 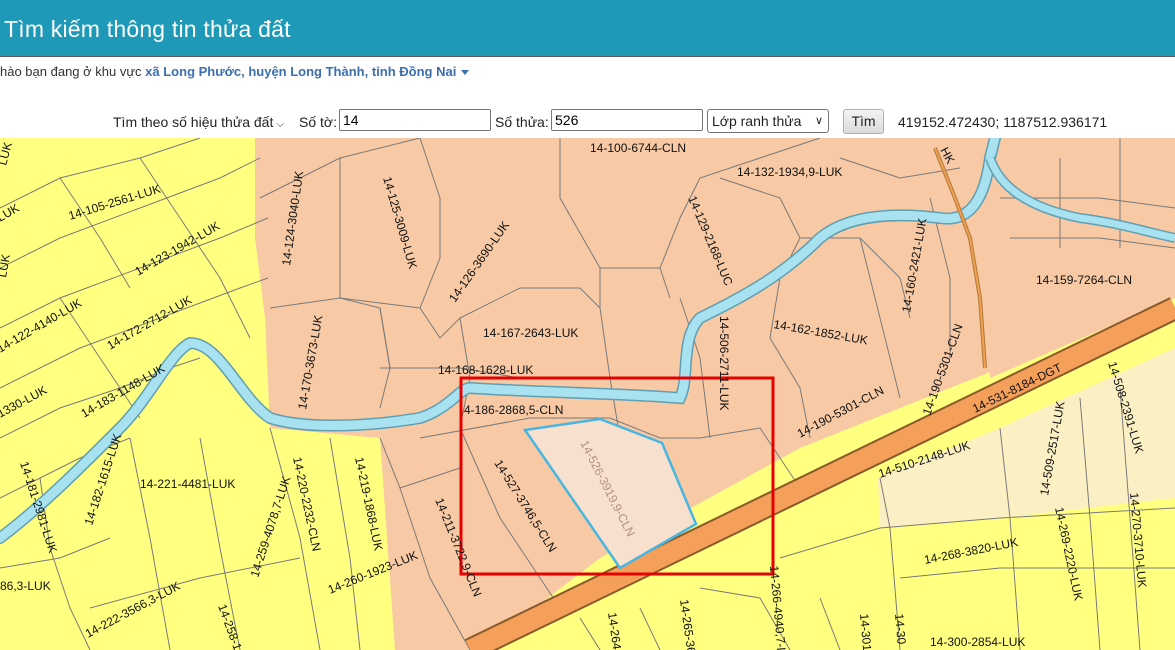 I want to click on search-mode-select: Tìm theo số hiệu thửa đất ⌵, so click(x=198, y=122).